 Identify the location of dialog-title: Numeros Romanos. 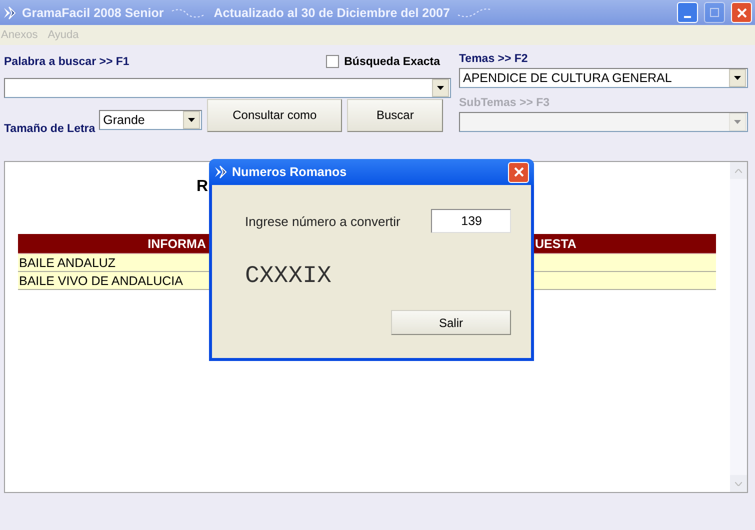
(289, 172).